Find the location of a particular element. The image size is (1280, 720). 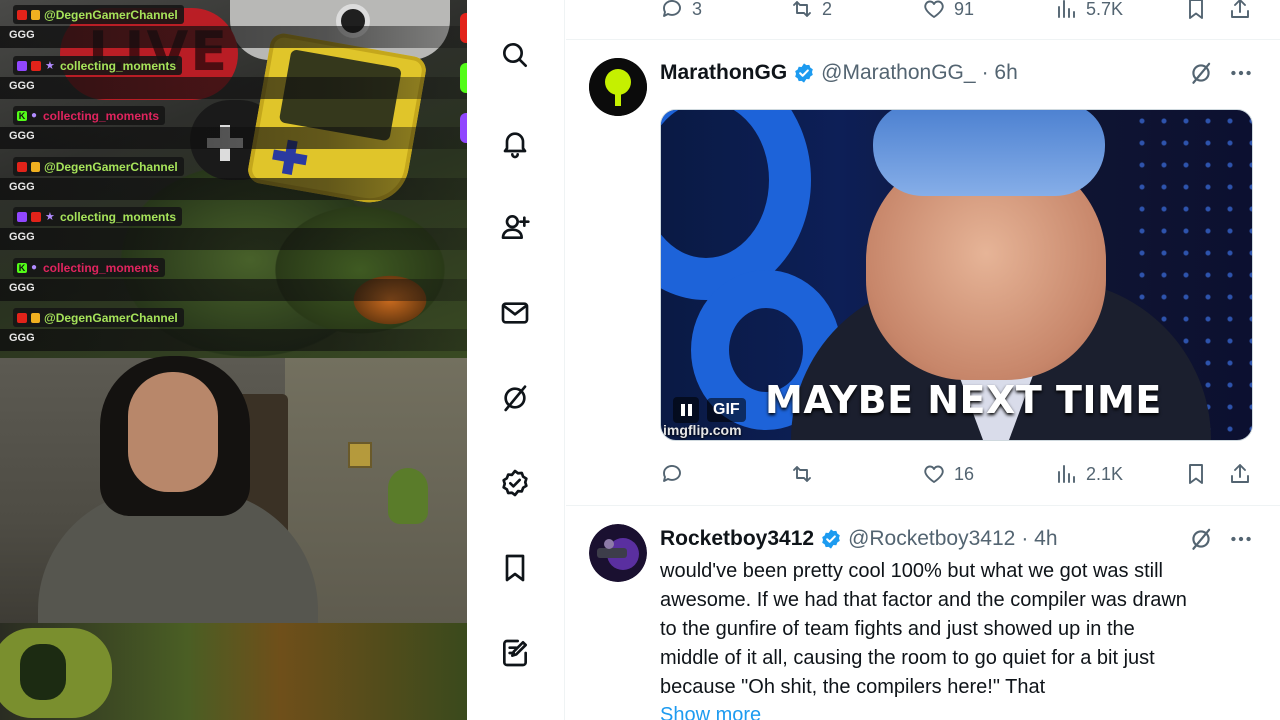

more-icon is located at coordinates (1241, 539).